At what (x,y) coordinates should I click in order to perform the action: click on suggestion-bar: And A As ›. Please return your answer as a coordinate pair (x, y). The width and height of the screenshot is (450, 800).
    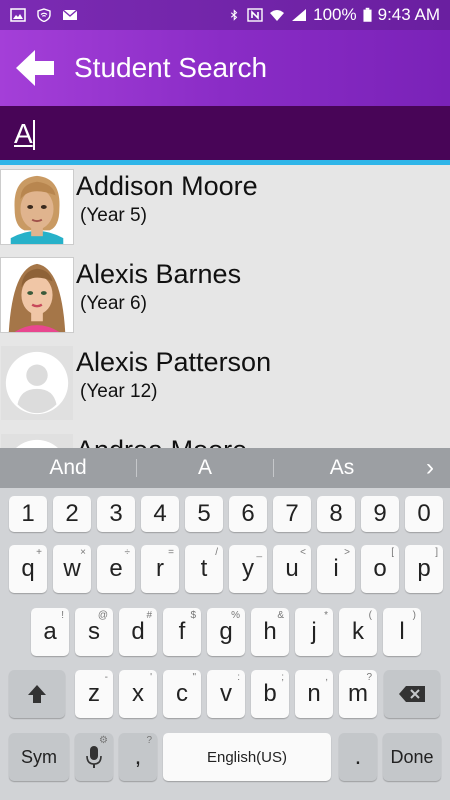
    Looking at the image, I should click on (225, 468).